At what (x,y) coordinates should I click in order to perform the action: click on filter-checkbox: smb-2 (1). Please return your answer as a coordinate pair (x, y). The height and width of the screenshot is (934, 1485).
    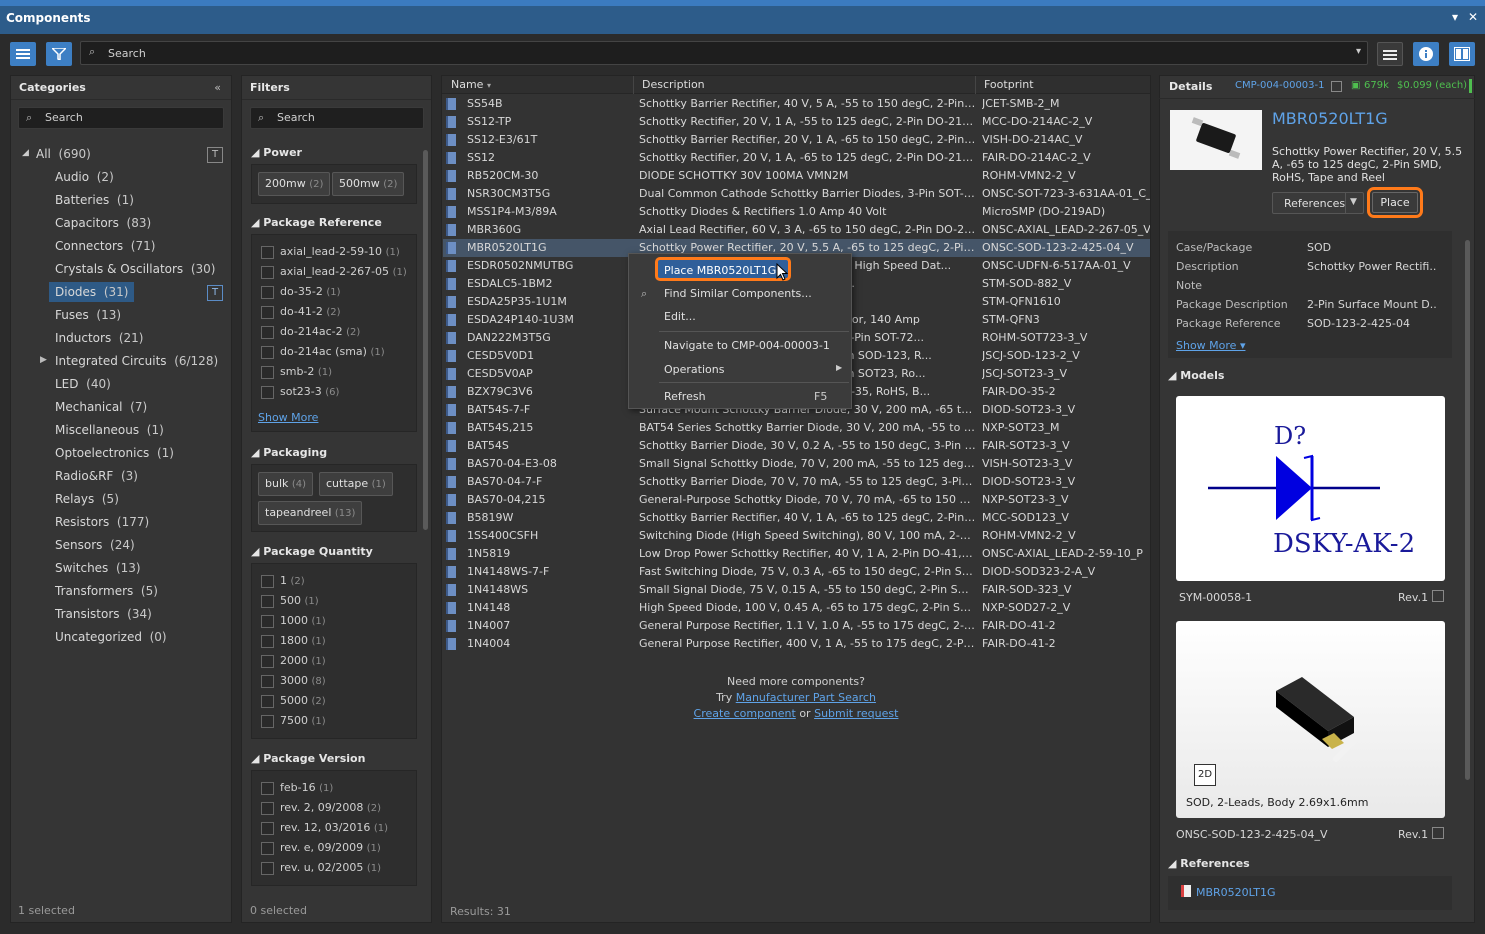
    Looking at the image, I should click on (296, 373).